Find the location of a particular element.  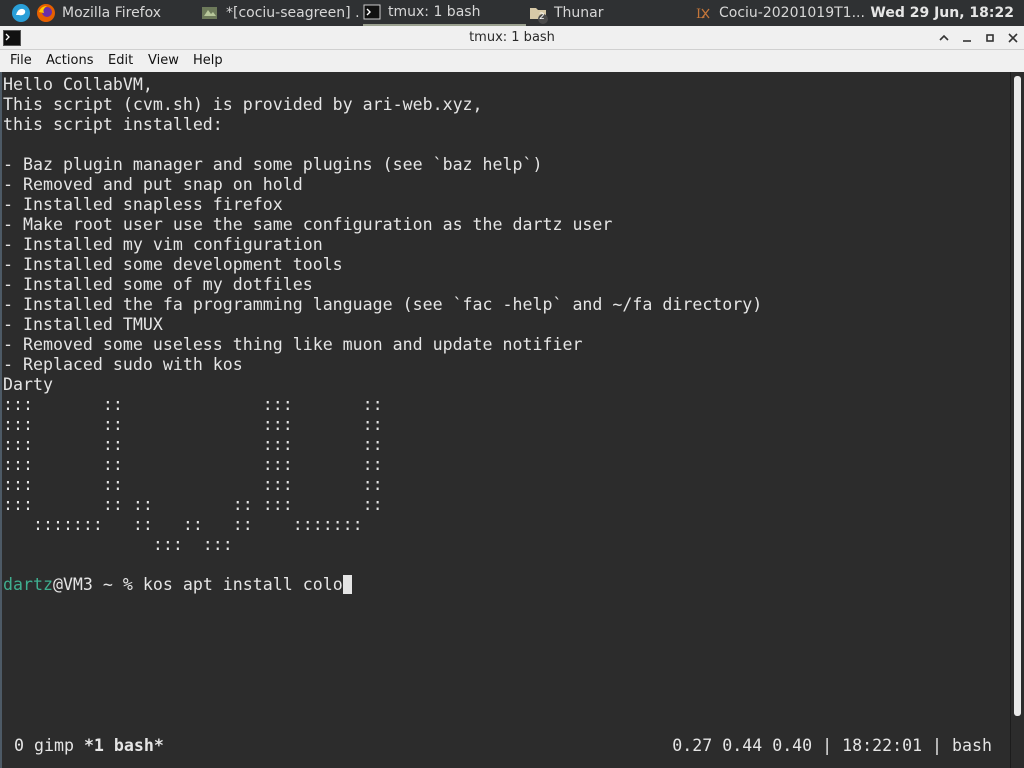

folder-icon: 2 is located at coordinates (538, 14).